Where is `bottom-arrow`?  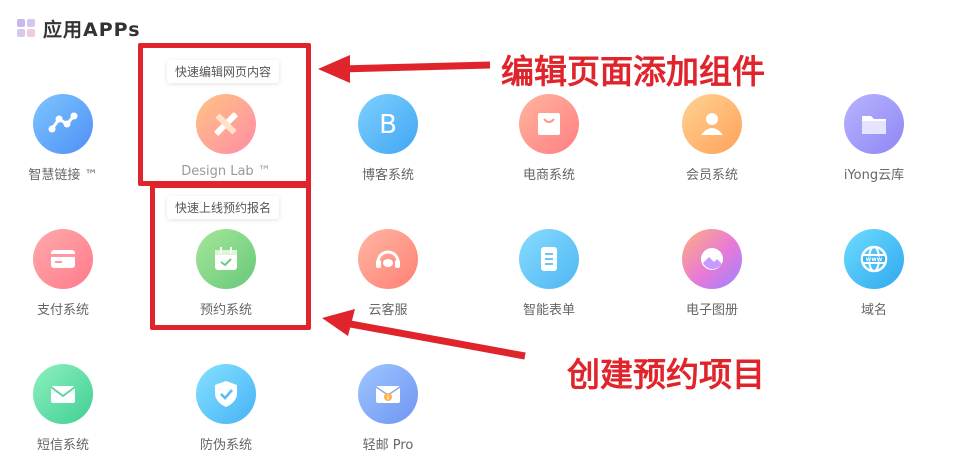 bottom-arrow is located at coordinates (424, 334).